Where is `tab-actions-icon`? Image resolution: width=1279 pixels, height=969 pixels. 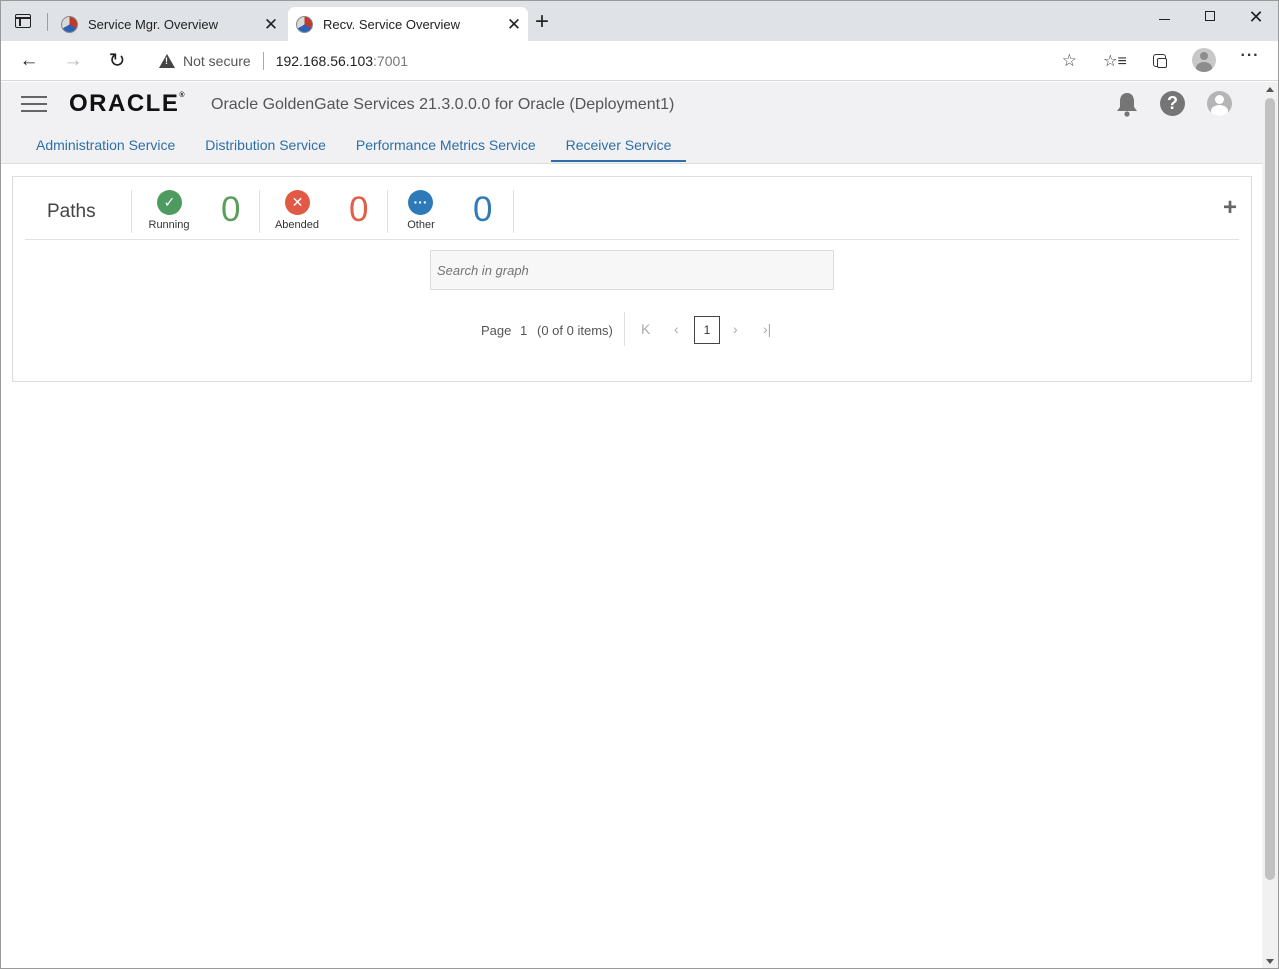 tab-actions-icon is located at coordinates (23, 21).